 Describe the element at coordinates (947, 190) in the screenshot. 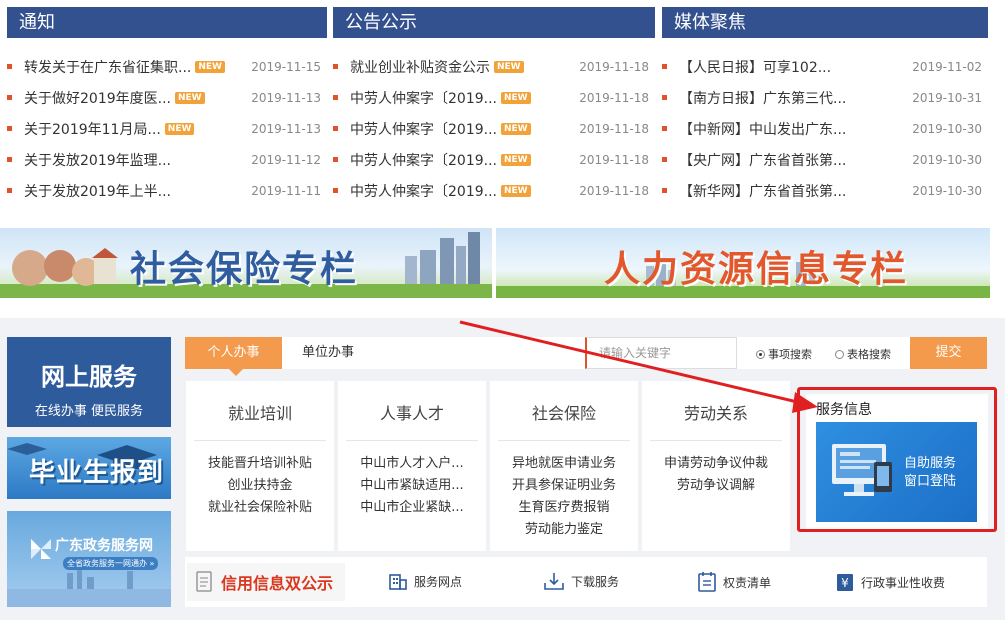

I see `news-date: 2019-10-30` at that location.